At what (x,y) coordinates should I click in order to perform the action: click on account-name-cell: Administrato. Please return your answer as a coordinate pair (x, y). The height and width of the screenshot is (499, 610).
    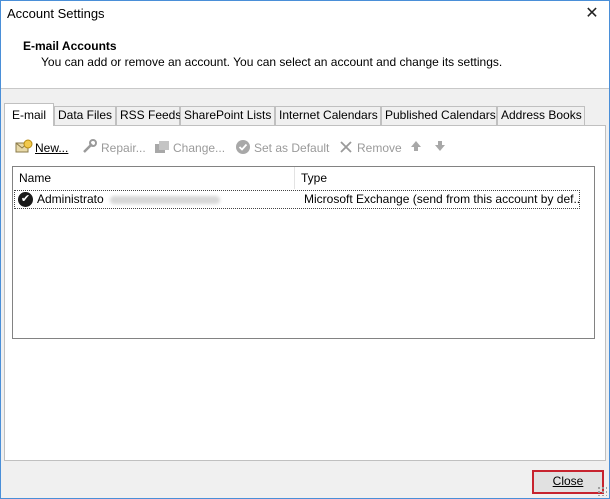
    Looking at the image, I should click on (164, 199).